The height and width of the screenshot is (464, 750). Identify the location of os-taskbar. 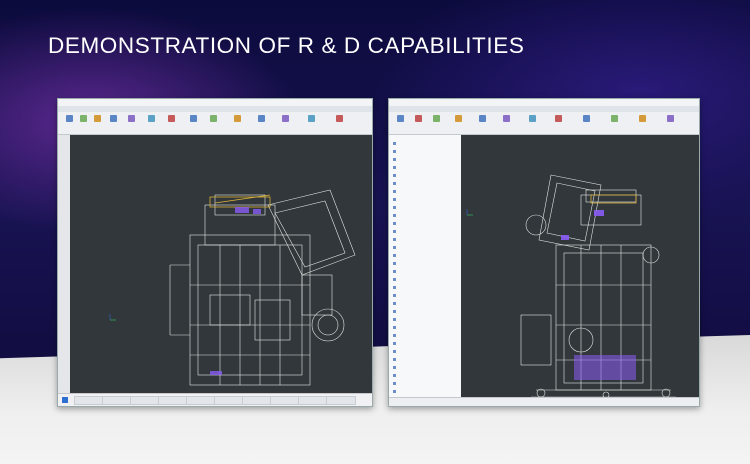
(215, 399).